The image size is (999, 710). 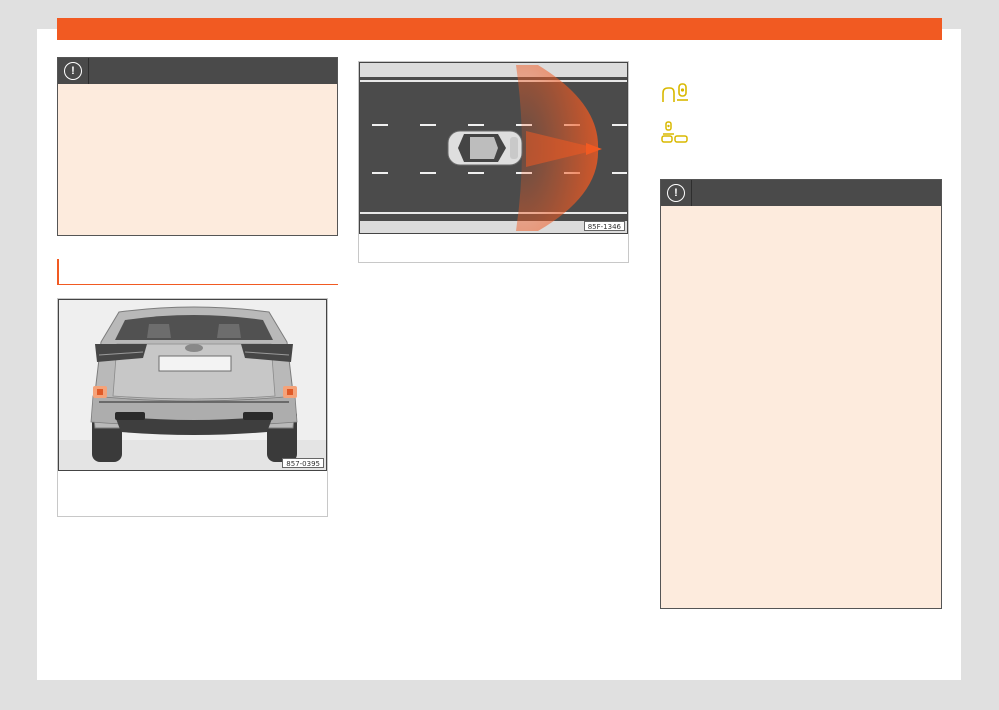 I want to click on rear-vehicle-illustration: 857-0395, so click(x=192, y=385).